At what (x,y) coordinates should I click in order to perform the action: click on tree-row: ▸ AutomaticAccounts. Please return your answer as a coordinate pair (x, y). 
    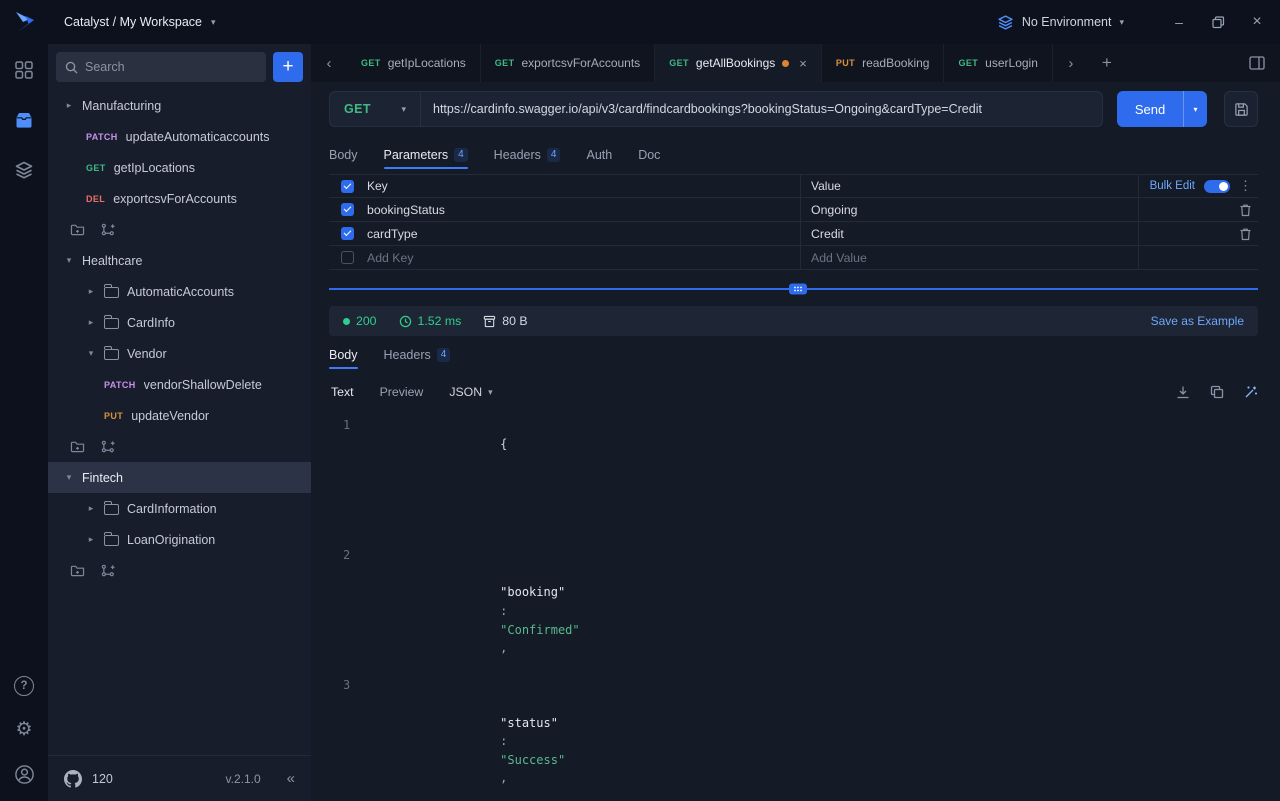
    Looking at the image, I should click on (179, 291).